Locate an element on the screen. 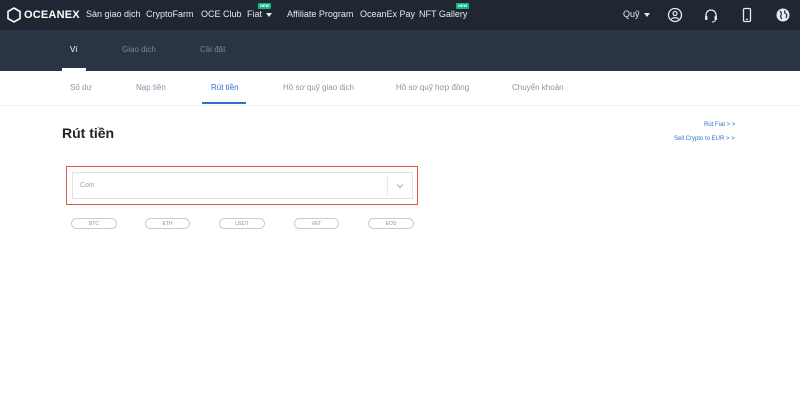 The width and height of the screenshot is (800, 403). nav-item-fiat-label: Fiat is located at coordinates (255, 14).